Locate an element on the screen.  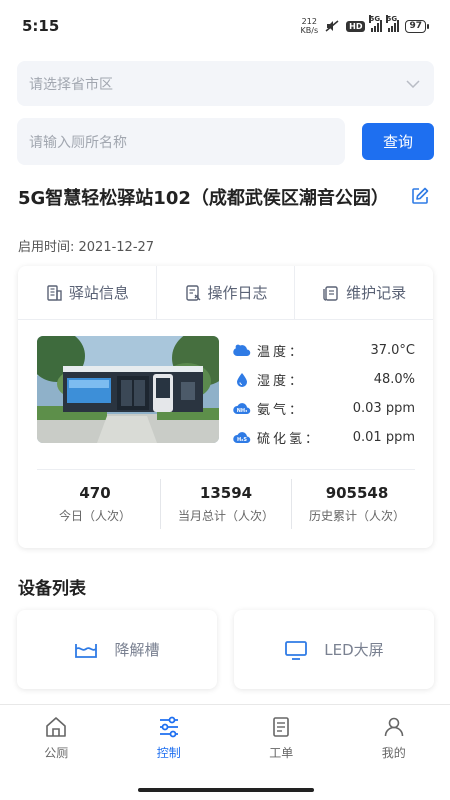
region-select: 请选择省市区 is located at coordinates (225, 83).